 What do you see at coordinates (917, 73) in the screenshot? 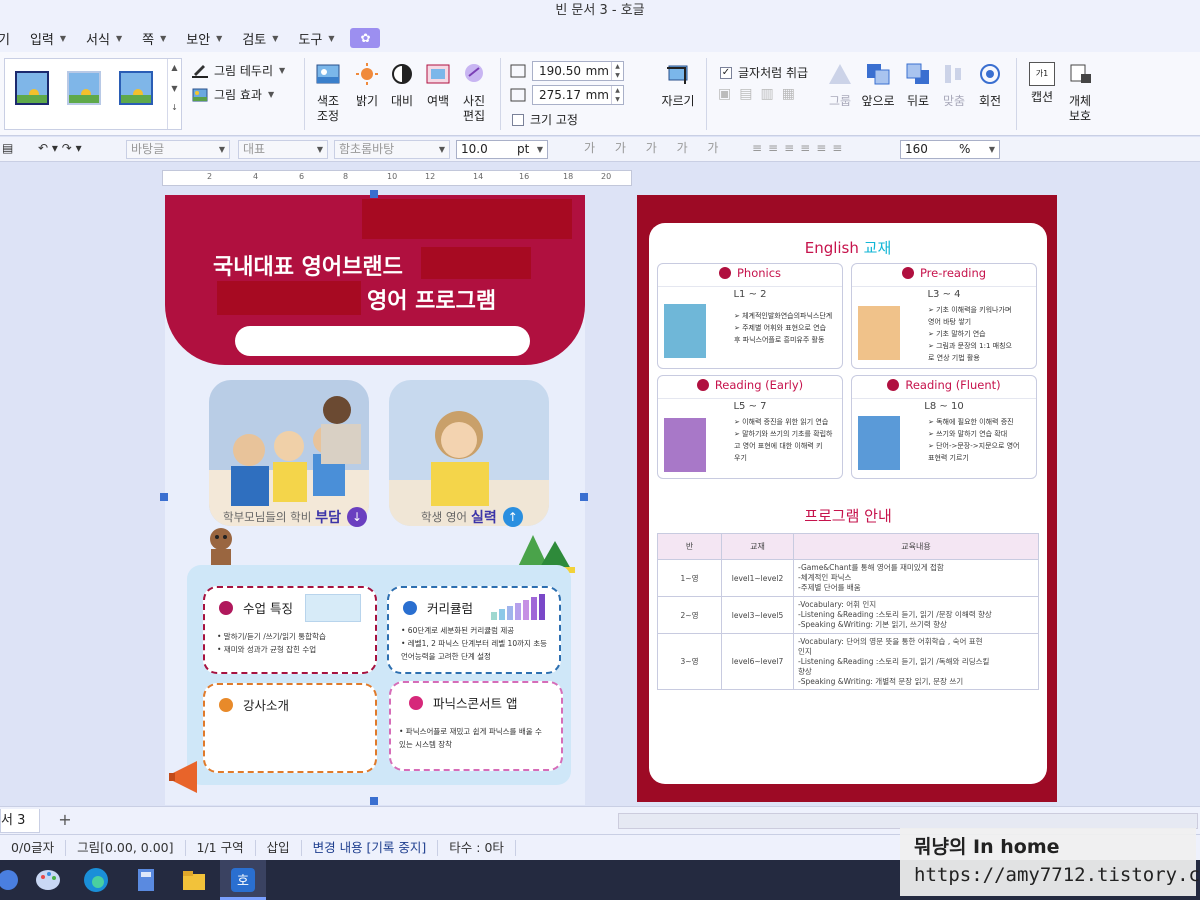
I see `send-back-icon` at bounding box center [917, 73].